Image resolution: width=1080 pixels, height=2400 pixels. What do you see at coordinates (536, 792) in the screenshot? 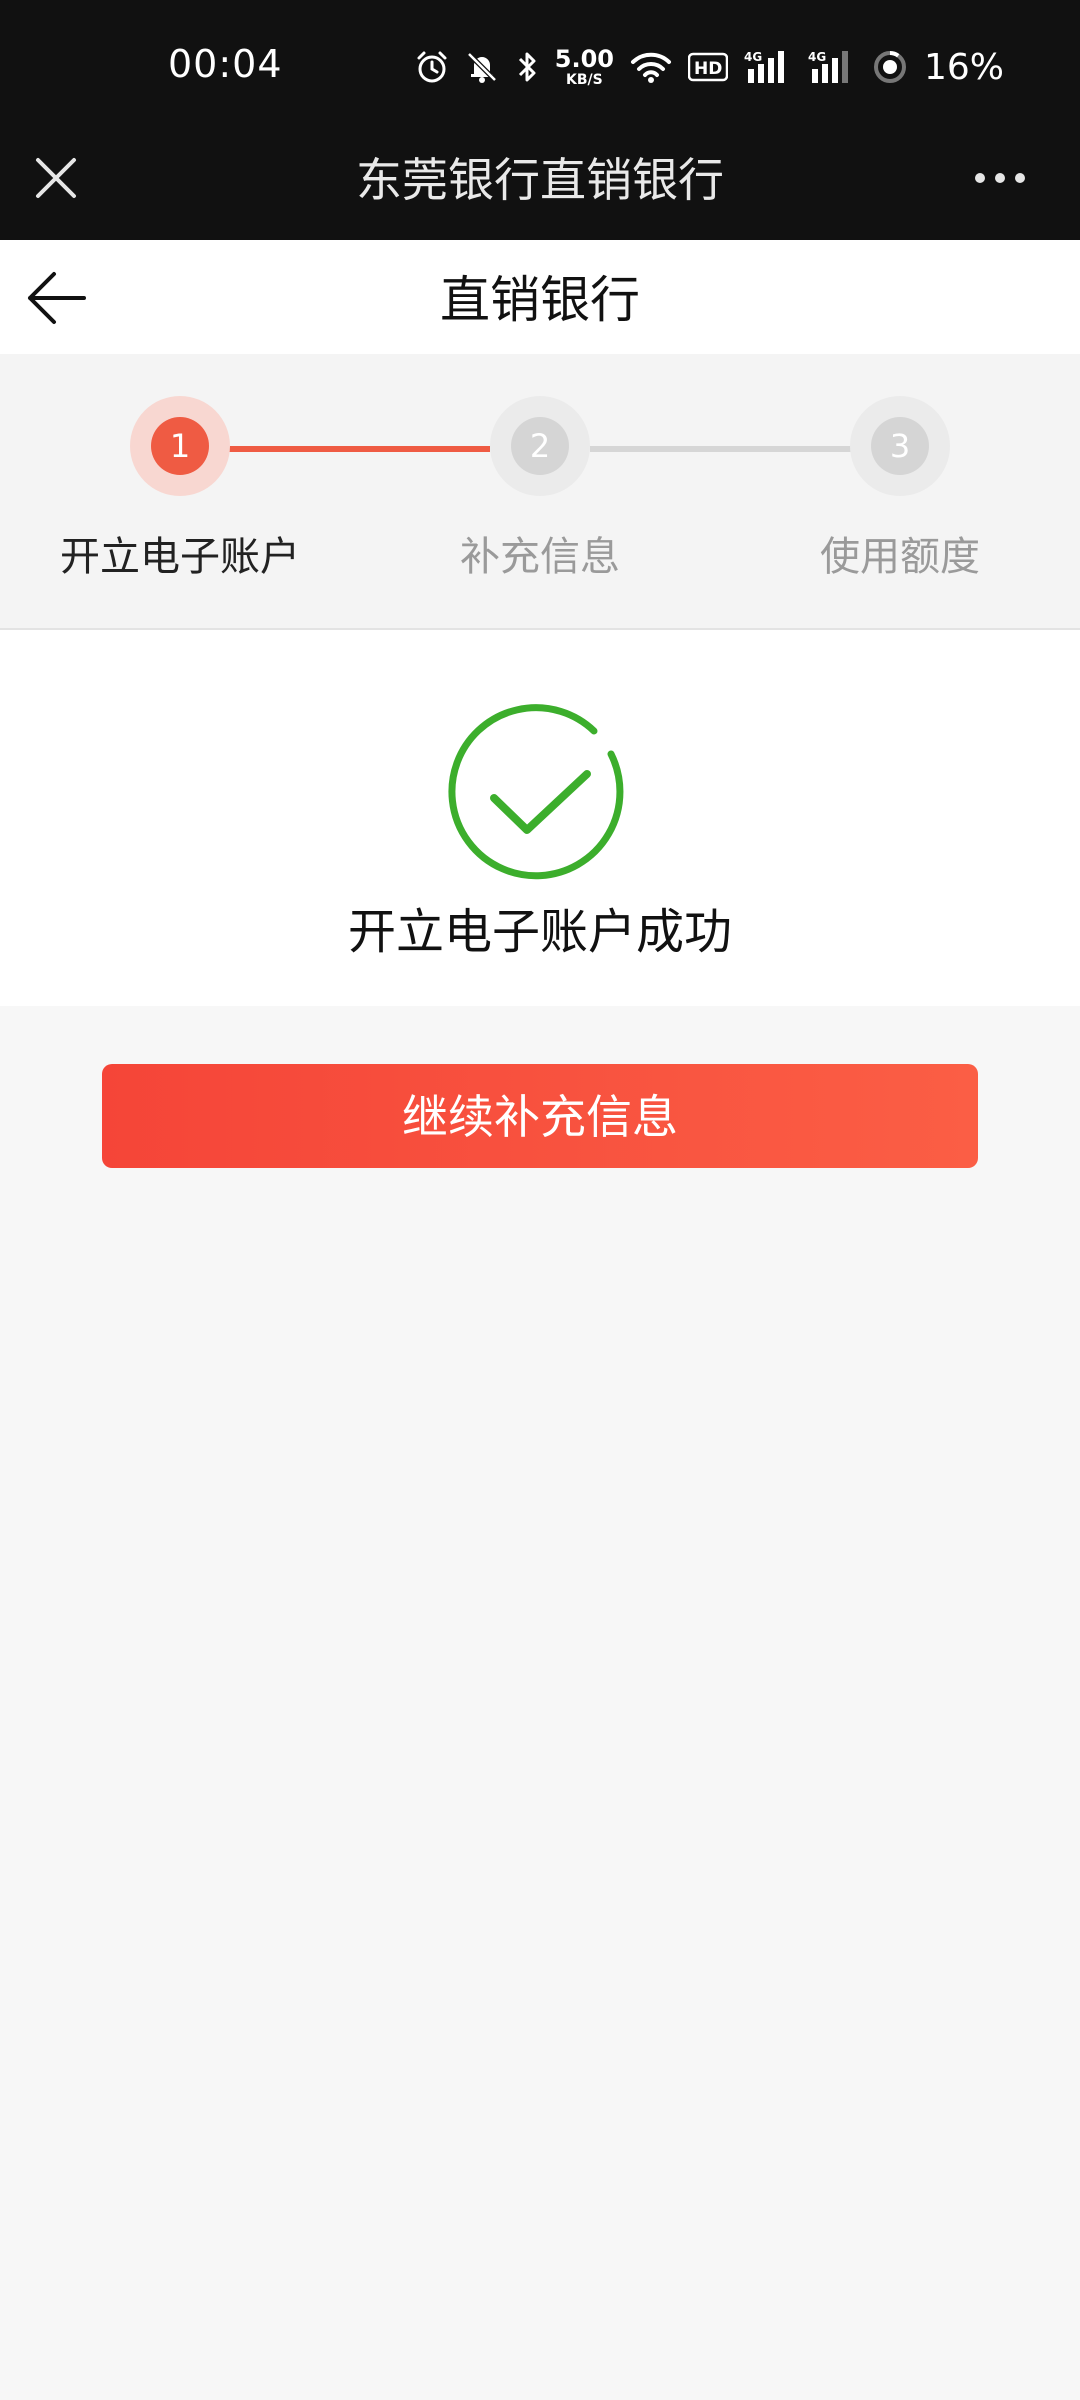
I see `check-circle-icon` at bounding box center [536, 792].